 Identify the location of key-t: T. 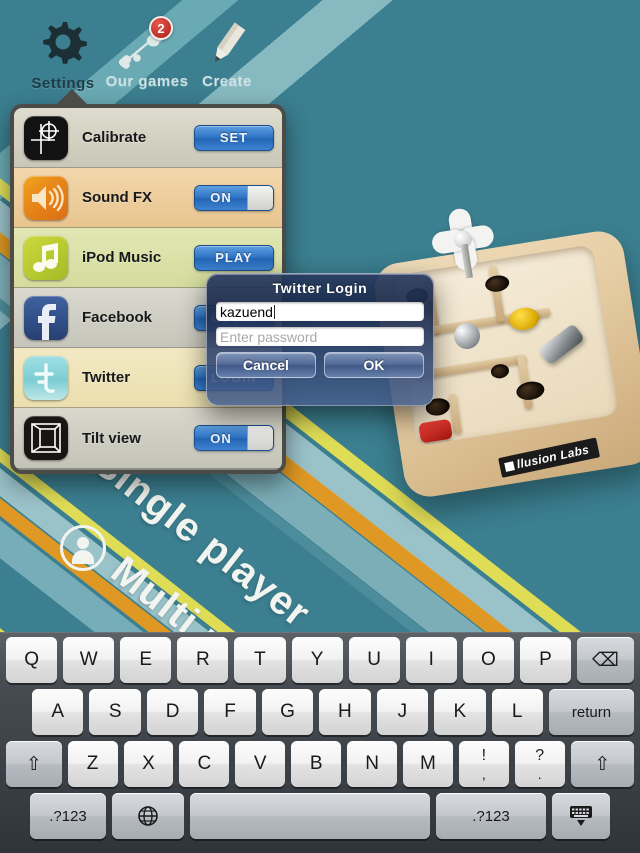
(260, 660).